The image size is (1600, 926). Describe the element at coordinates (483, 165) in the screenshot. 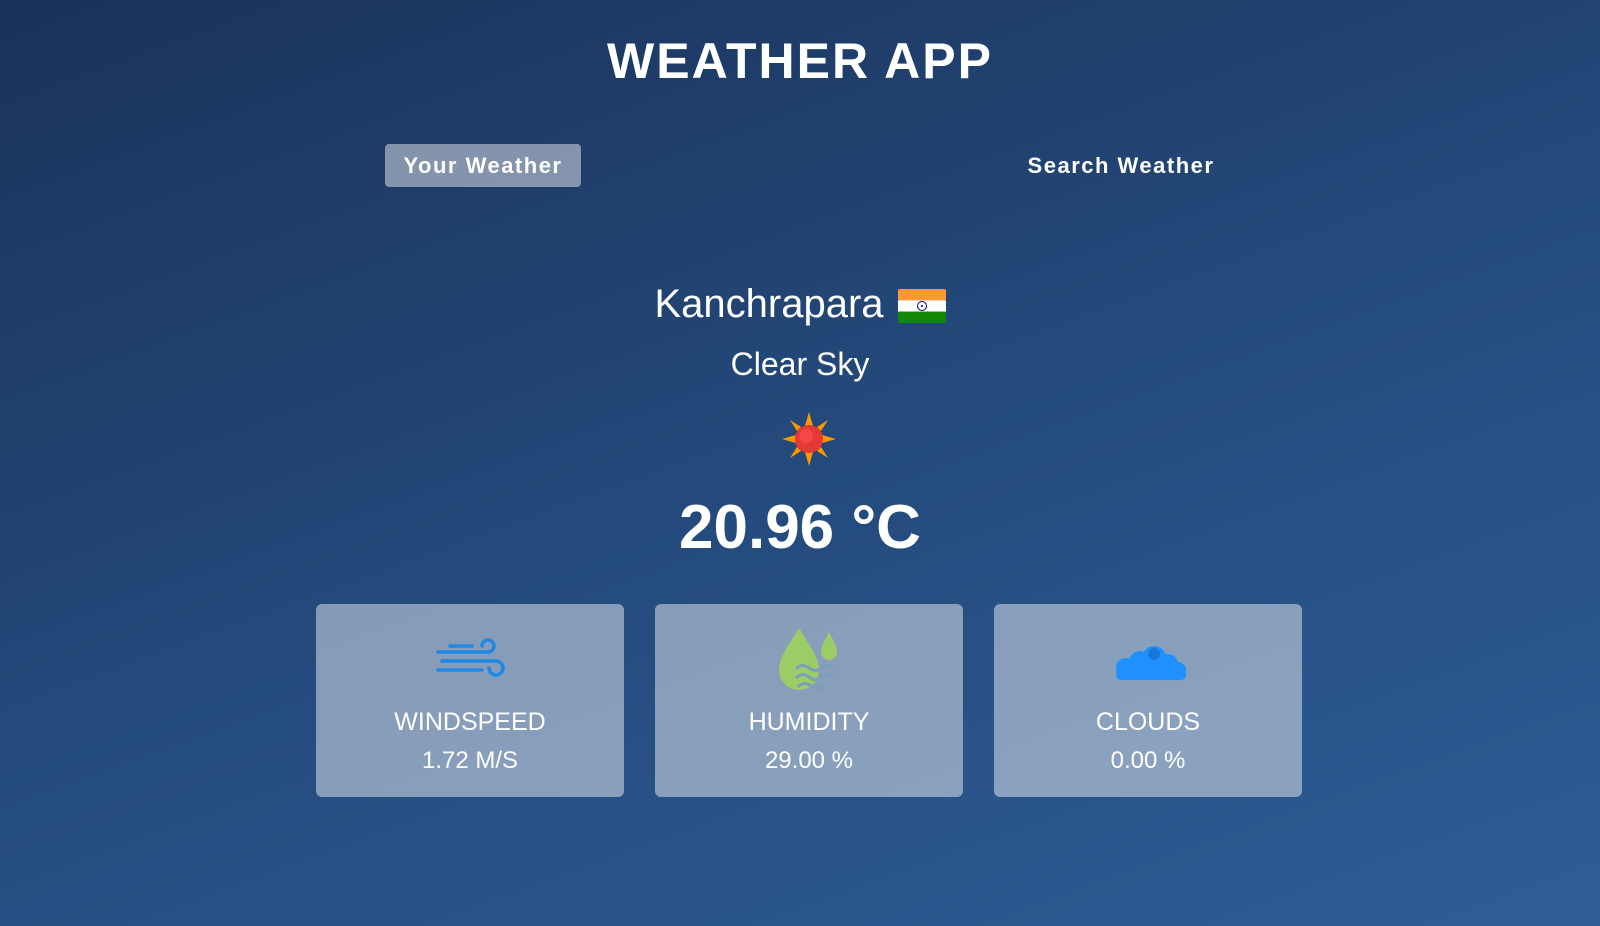

I see `tab-your-weather: Your Weather` at that location.